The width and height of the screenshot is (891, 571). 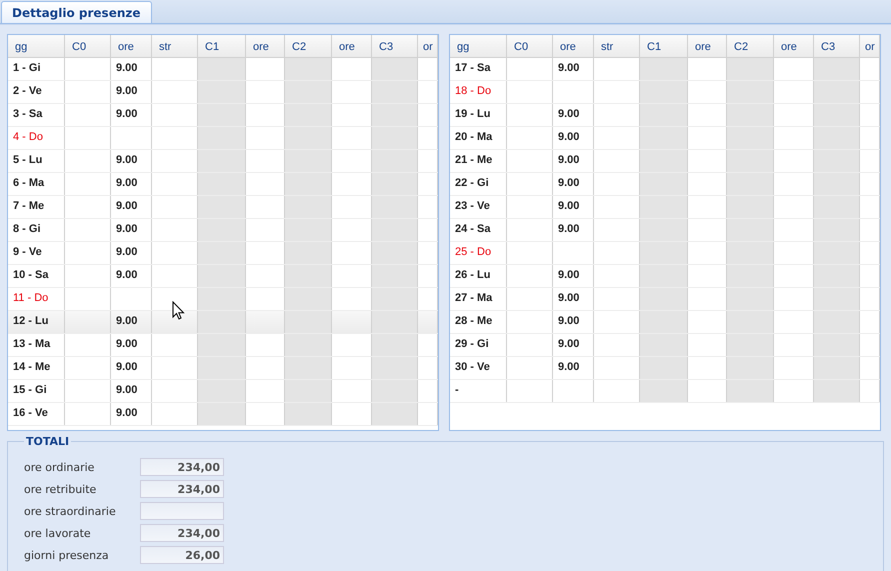 I want to click on total-field, so click(x=182, y=511).